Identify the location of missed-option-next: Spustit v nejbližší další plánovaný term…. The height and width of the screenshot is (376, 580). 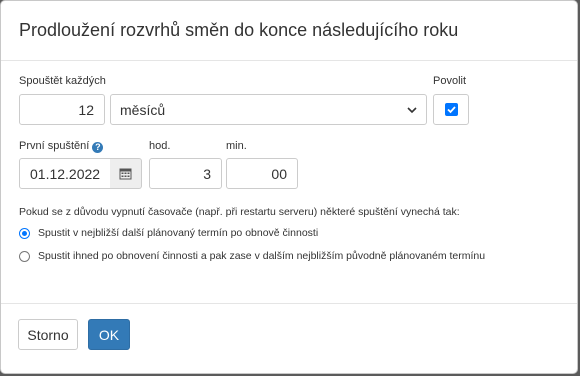
(168, 233).